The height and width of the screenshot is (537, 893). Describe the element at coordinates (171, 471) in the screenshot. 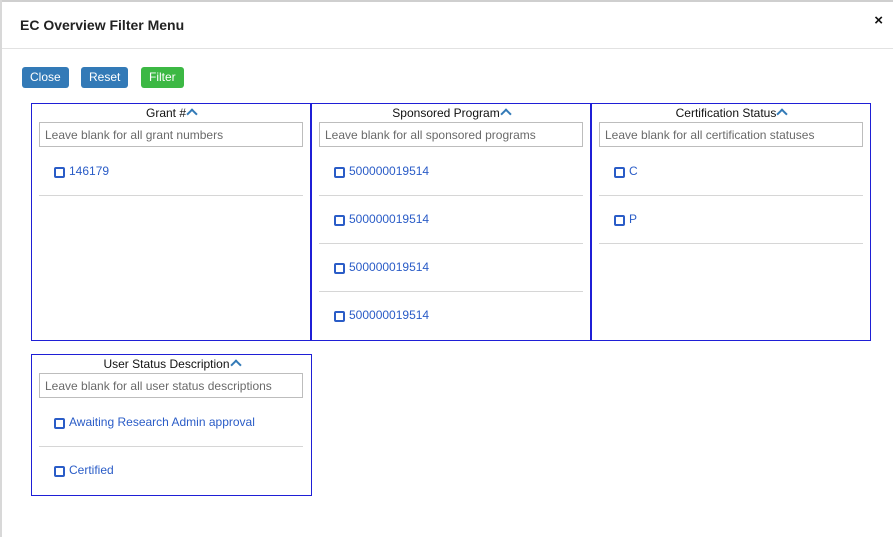

I see `list-item: Certified` at that location.